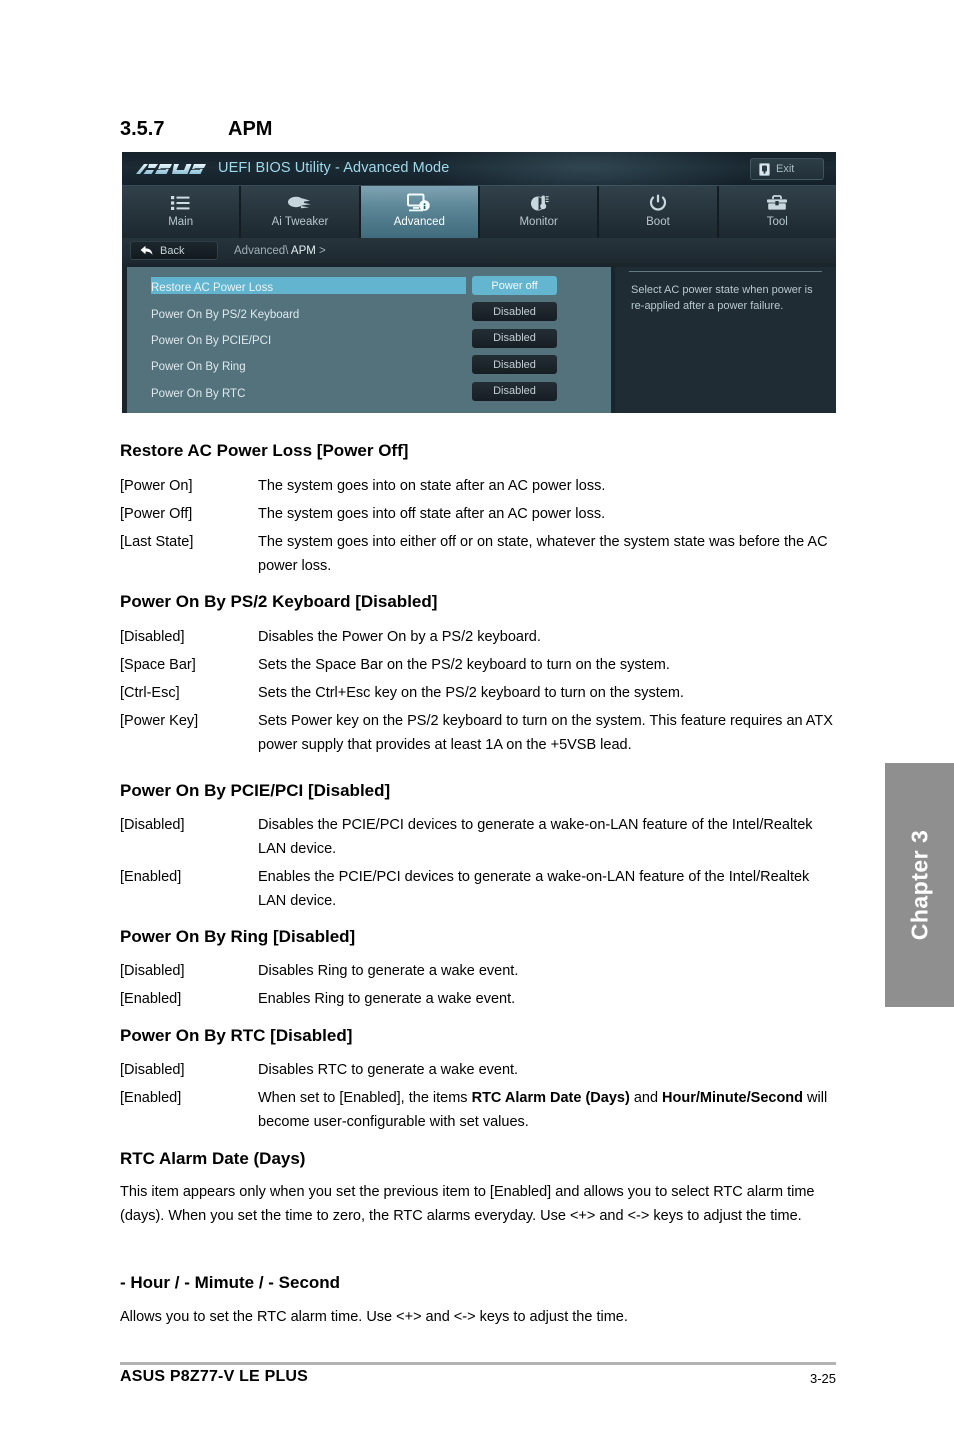 Image resolution: width=954 pixels, height=1438 pixels. Describe the element at coordinates (181, 222) in the screenshot. I see `tab-main-label: Main` at that location.